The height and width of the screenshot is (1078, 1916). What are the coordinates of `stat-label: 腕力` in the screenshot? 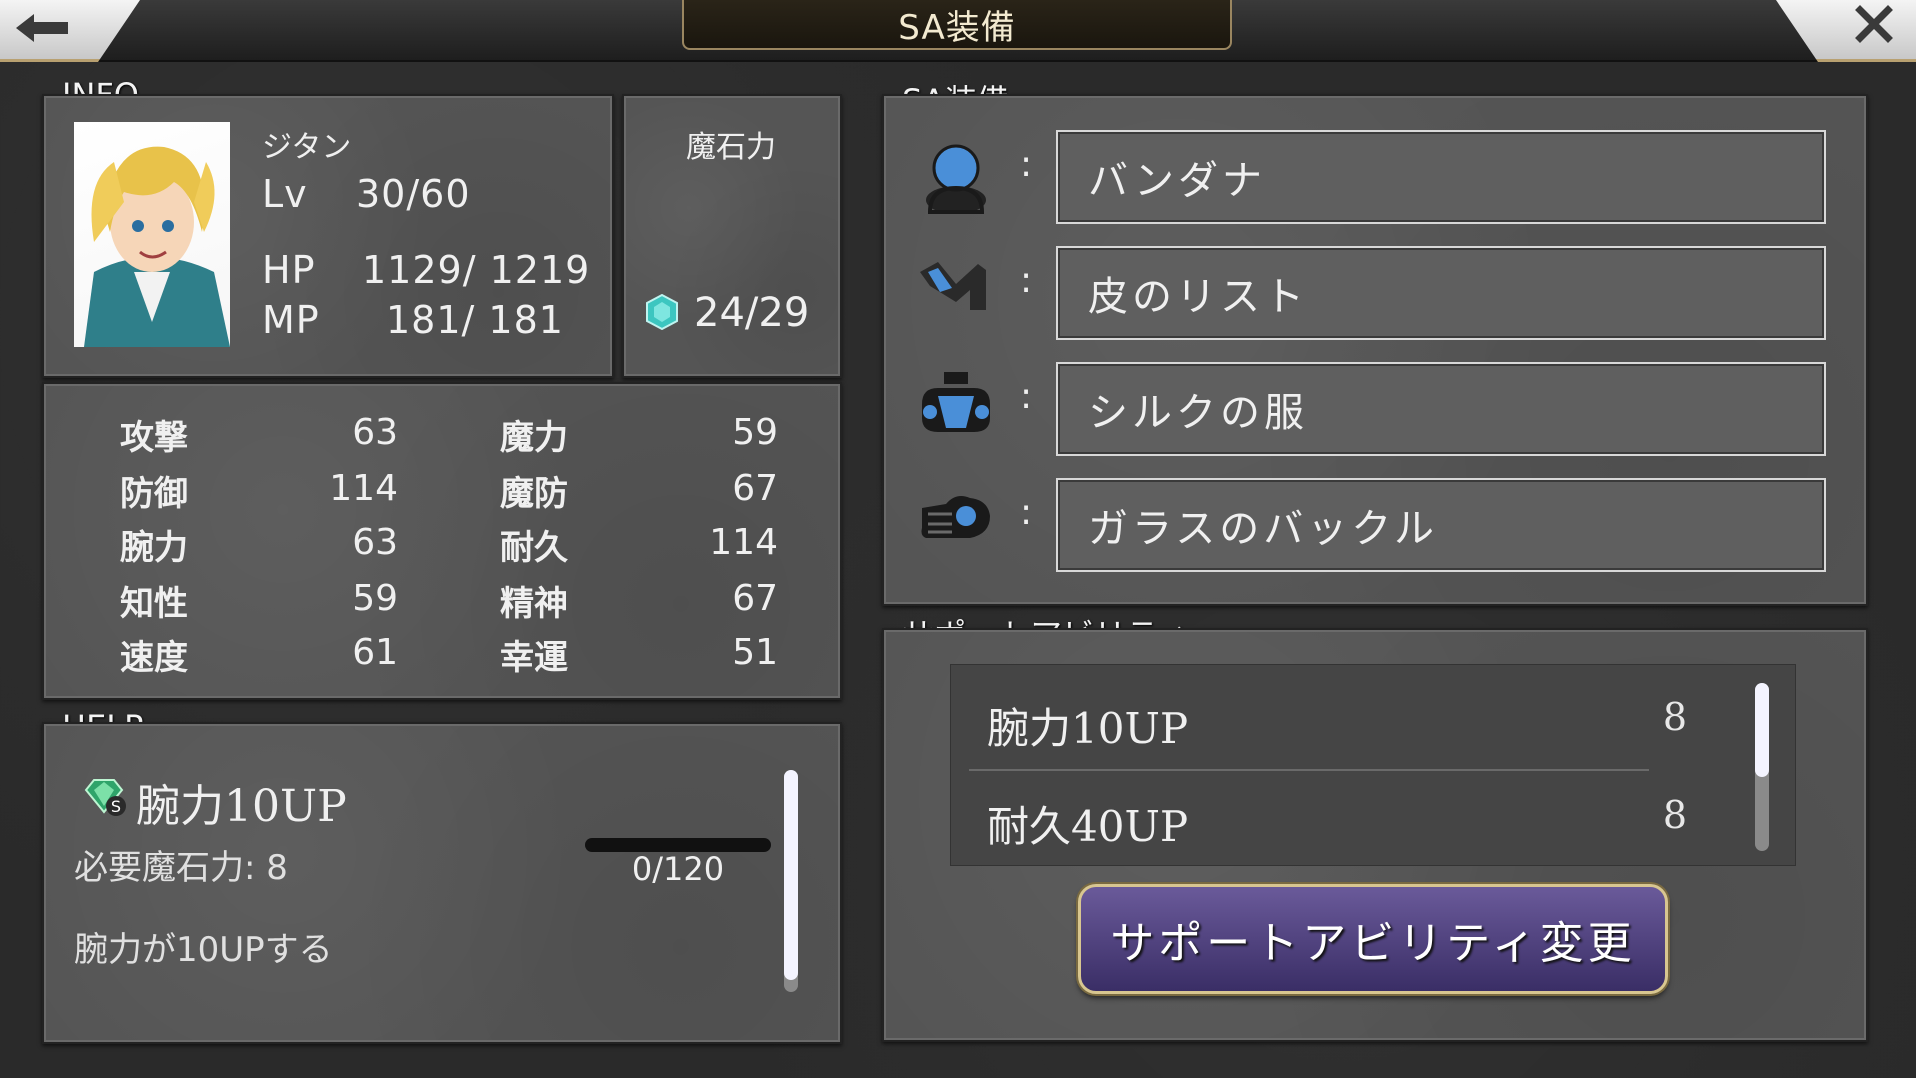 It's located at (154, 548).